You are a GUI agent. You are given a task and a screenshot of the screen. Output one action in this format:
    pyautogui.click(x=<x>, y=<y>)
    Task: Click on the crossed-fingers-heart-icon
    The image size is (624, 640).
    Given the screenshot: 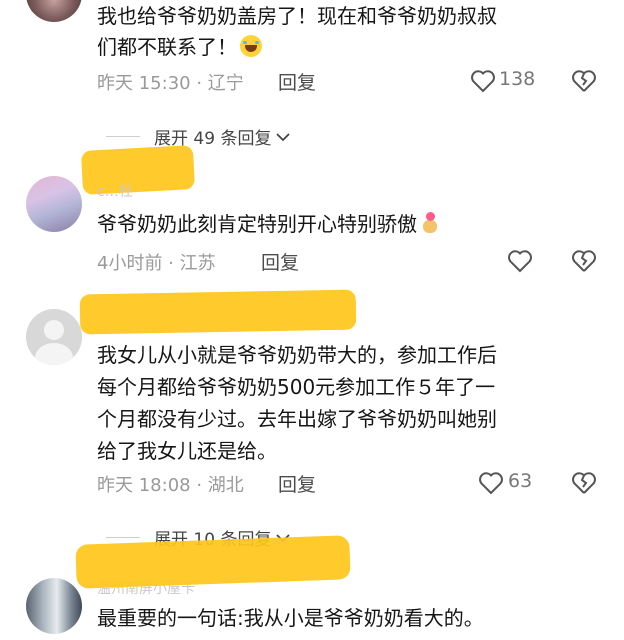 What is the action you would take?
    pyautogui.click(x=430, y=223)
    